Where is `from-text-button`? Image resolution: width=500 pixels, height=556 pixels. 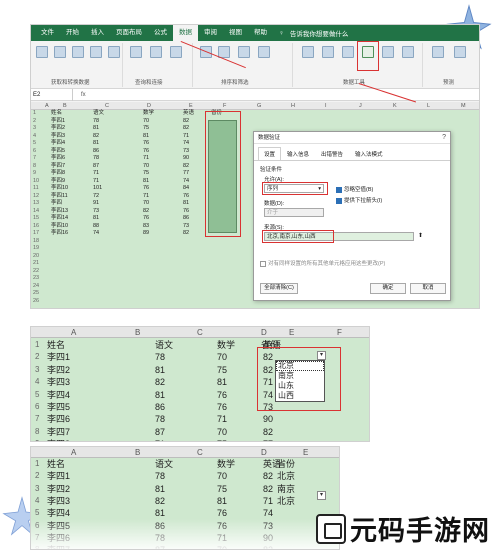 from-text-button is located at coordinates (60, 54).